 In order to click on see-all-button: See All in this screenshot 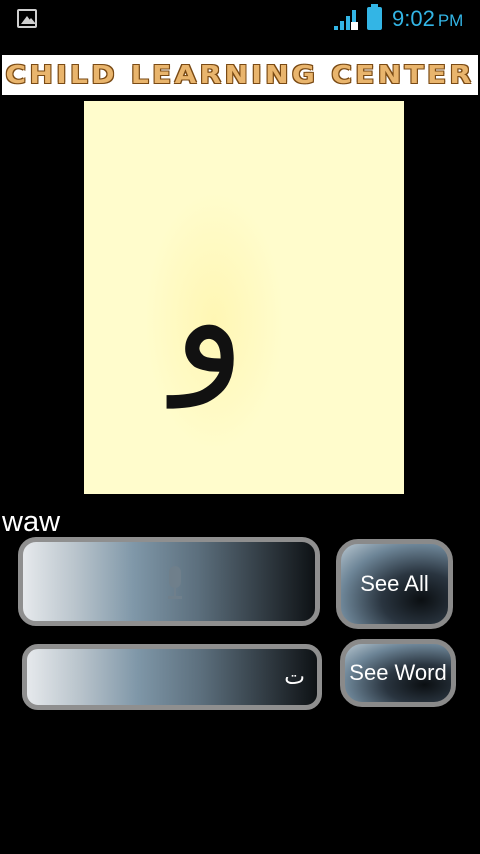, I will do `click(394, 584)`.